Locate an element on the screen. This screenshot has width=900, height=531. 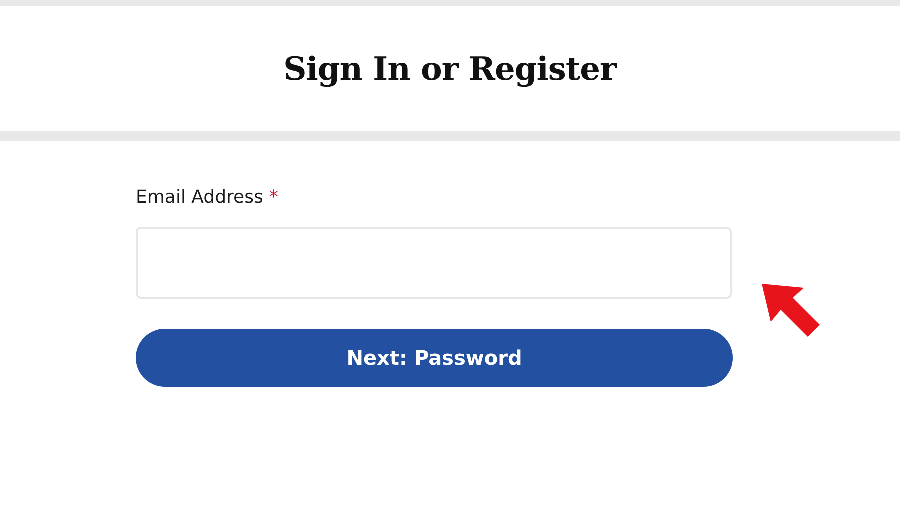
required-mark: * is located at coordinates (273, 197).